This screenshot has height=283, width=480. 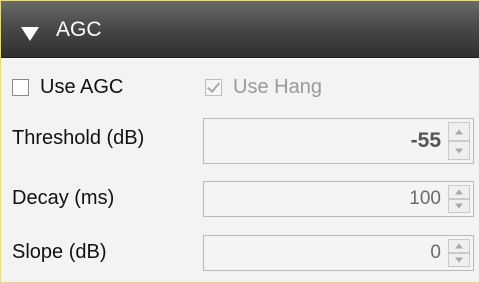 What do you see at coordinates (435, 253) in the screenshot?
I see `slope-value: 0` at bounding box center [435, 253].